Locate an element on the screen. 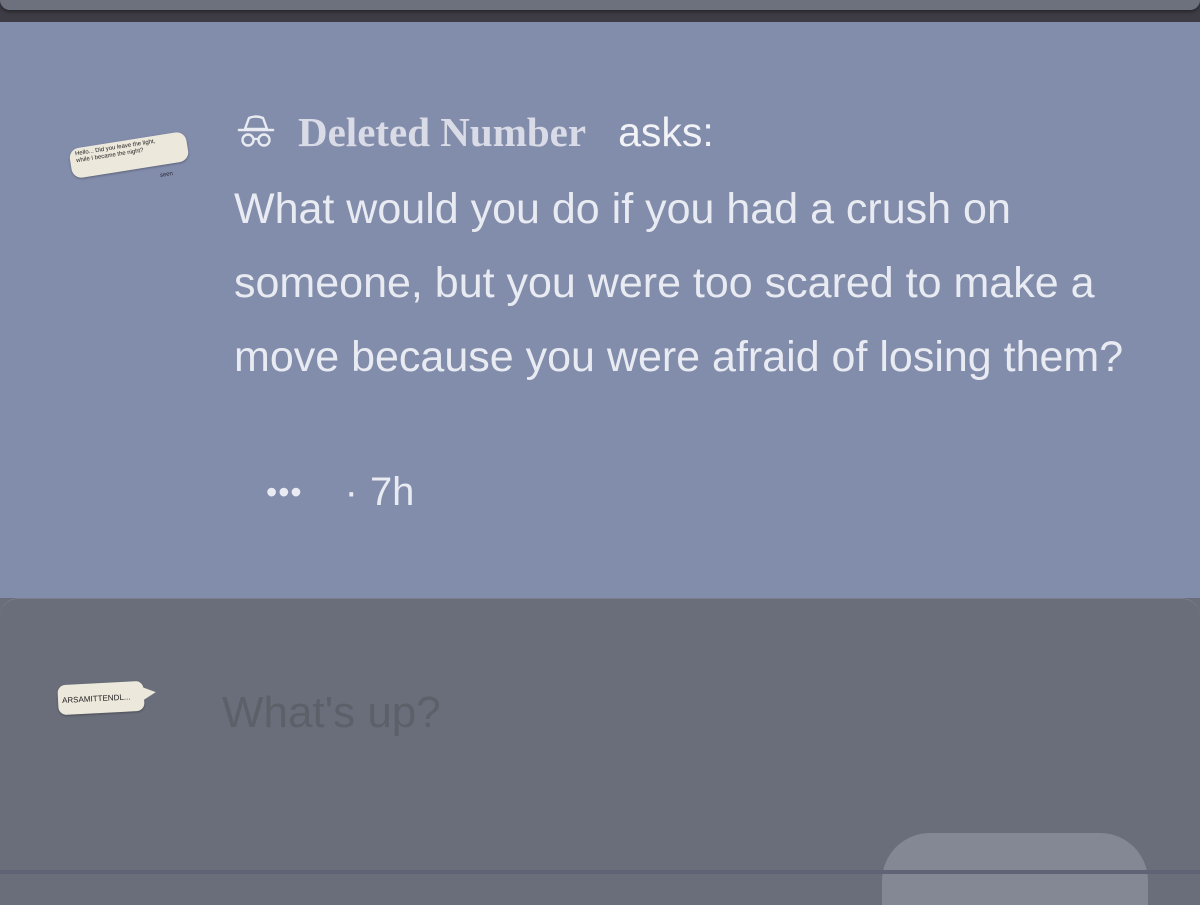  asks-label: asks: is located at coordinates (666, 131).